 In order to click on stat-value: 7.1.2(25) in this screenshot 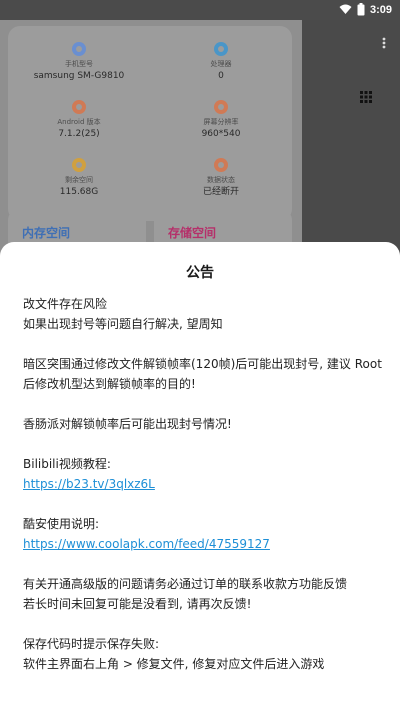, I will do `click(79, 134)`.